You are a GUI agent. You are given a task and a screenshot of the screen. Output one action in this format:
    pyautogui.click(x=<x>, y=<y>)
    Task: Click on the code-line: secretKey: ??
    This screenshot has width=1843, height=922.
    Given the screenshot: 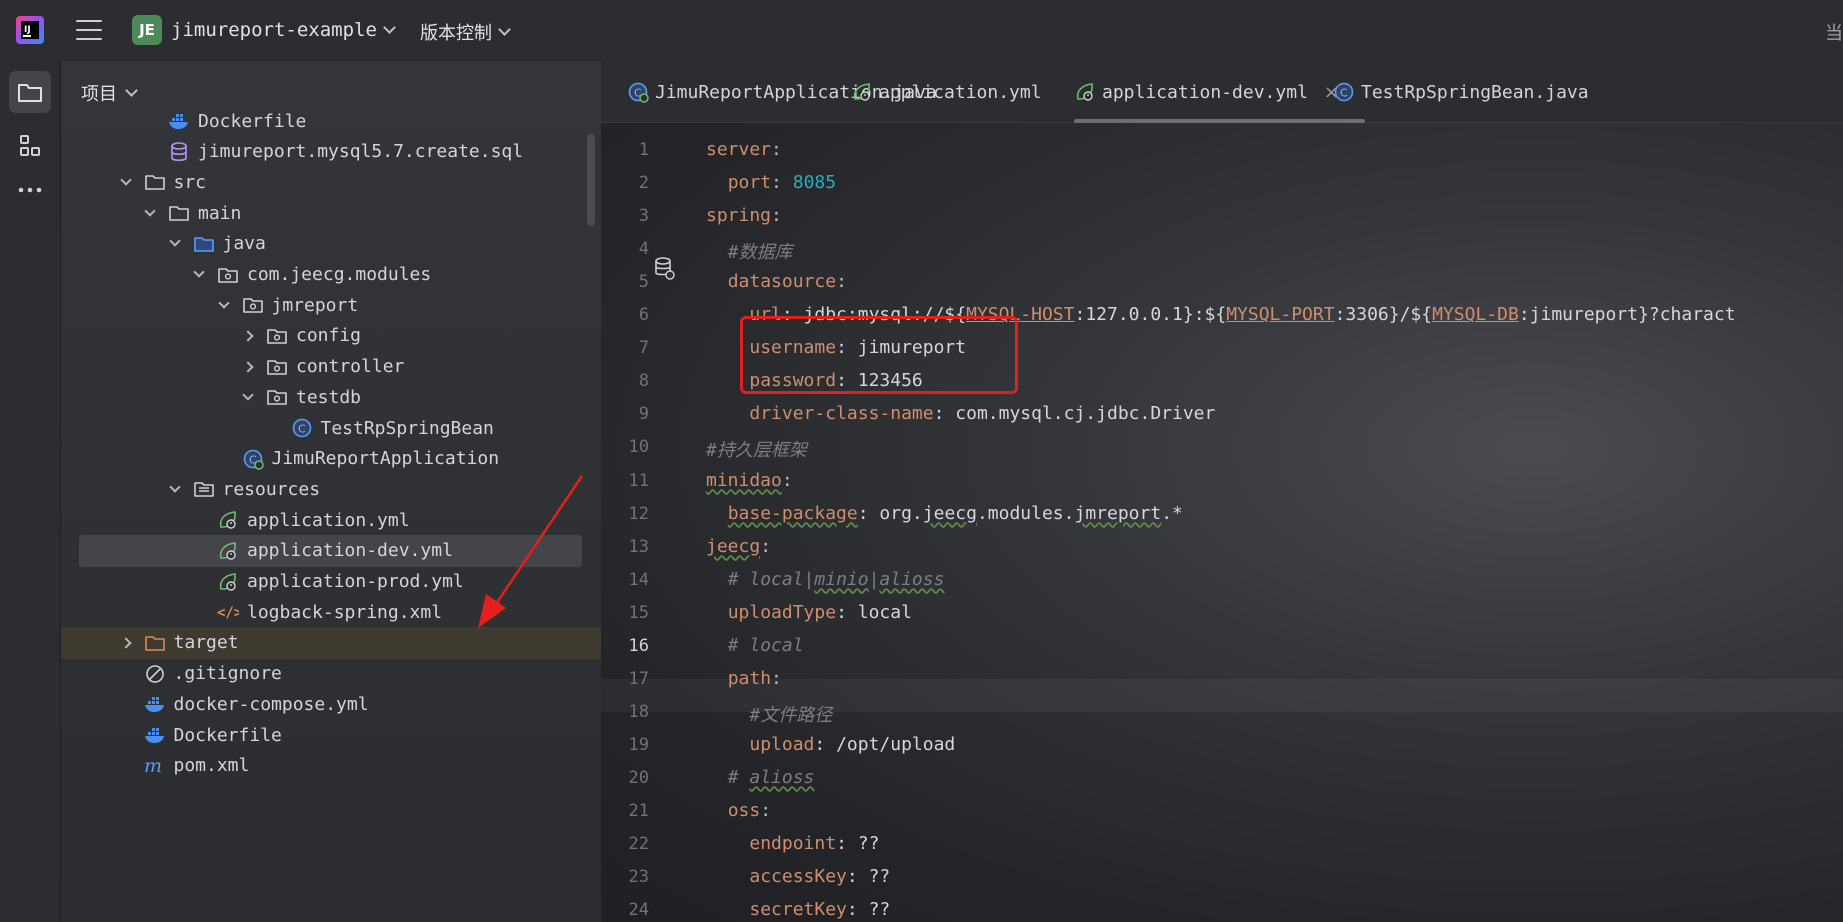 What is the action you would take?
    pyautogui.click(x=798, y=909)
    